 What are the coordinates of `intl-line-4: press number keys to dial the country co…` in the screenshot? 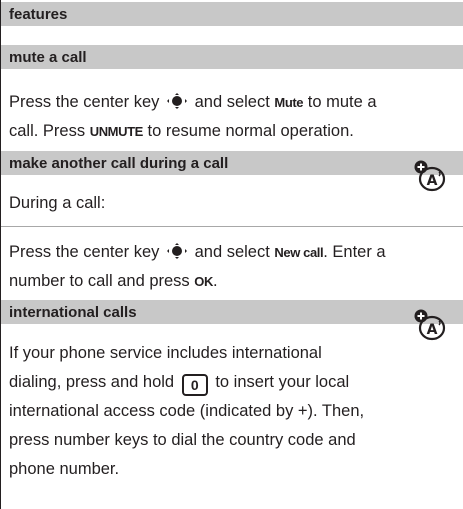 It's located at (182, 440).